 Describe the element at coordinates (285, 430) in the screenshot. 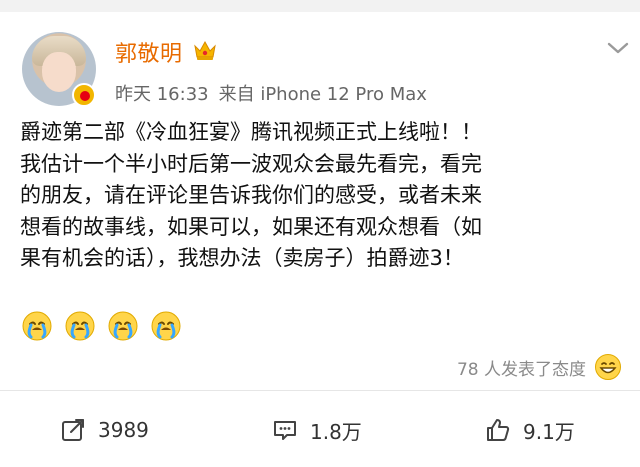

I see `comment-icon` at that location.